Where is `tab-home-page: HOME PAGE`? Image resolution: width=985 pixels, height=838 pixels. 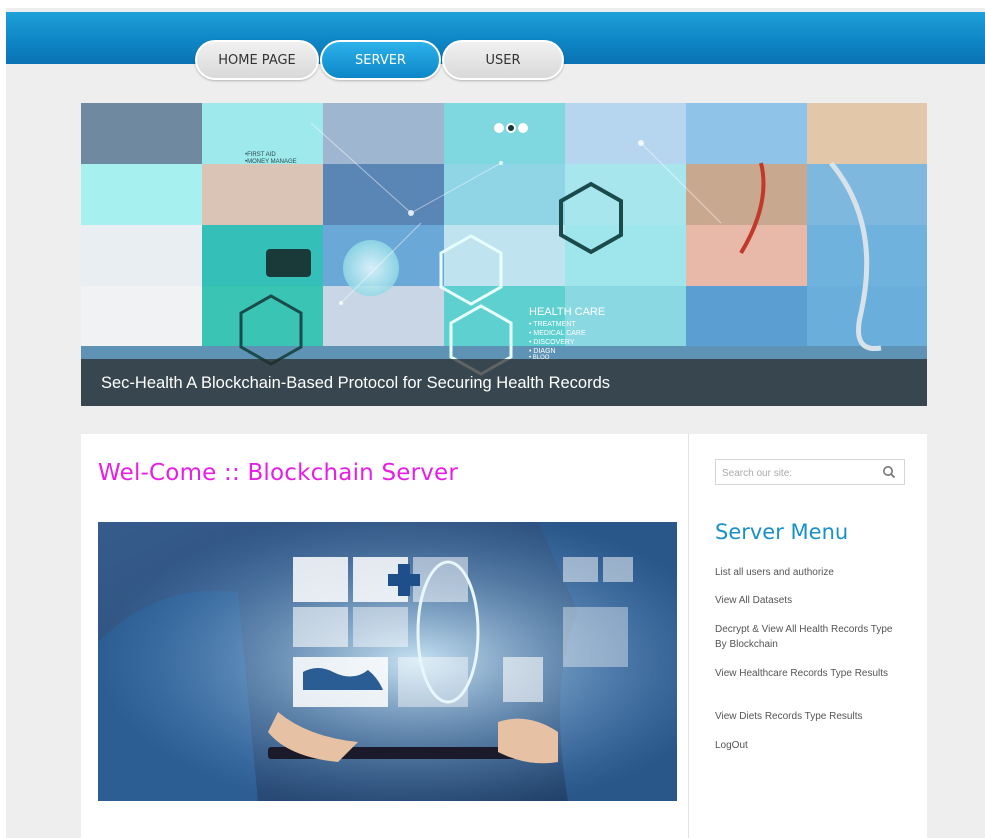
tab-home-page: HOME PAGE is located at coordinates (257, 60).